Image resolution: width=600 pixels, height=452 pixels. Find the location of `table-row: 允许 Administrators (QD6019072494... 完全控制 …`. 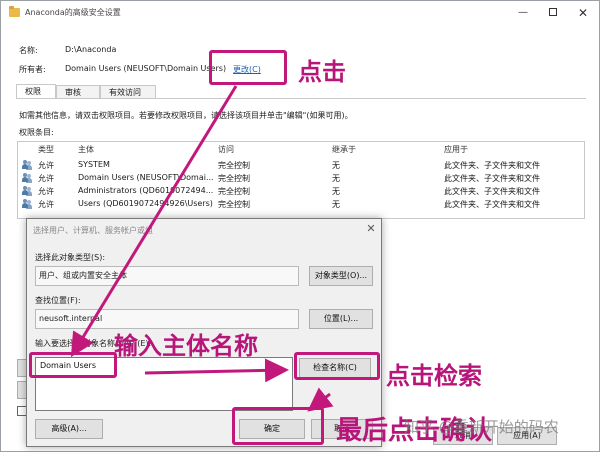

table-row: 允许 Administrators (QD6019072494... 完全控制 … is located at coordinates (301, 191).